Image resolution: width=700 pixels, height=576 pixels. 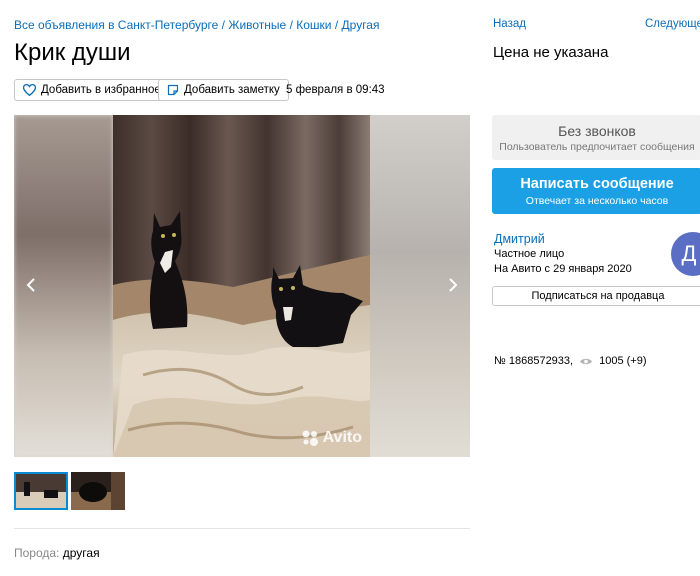 What do you see at coordinates (313, 25) in the screenshot?
I see `breadcrumb-link-cats: Кошки` at bounding box center [313, 25].